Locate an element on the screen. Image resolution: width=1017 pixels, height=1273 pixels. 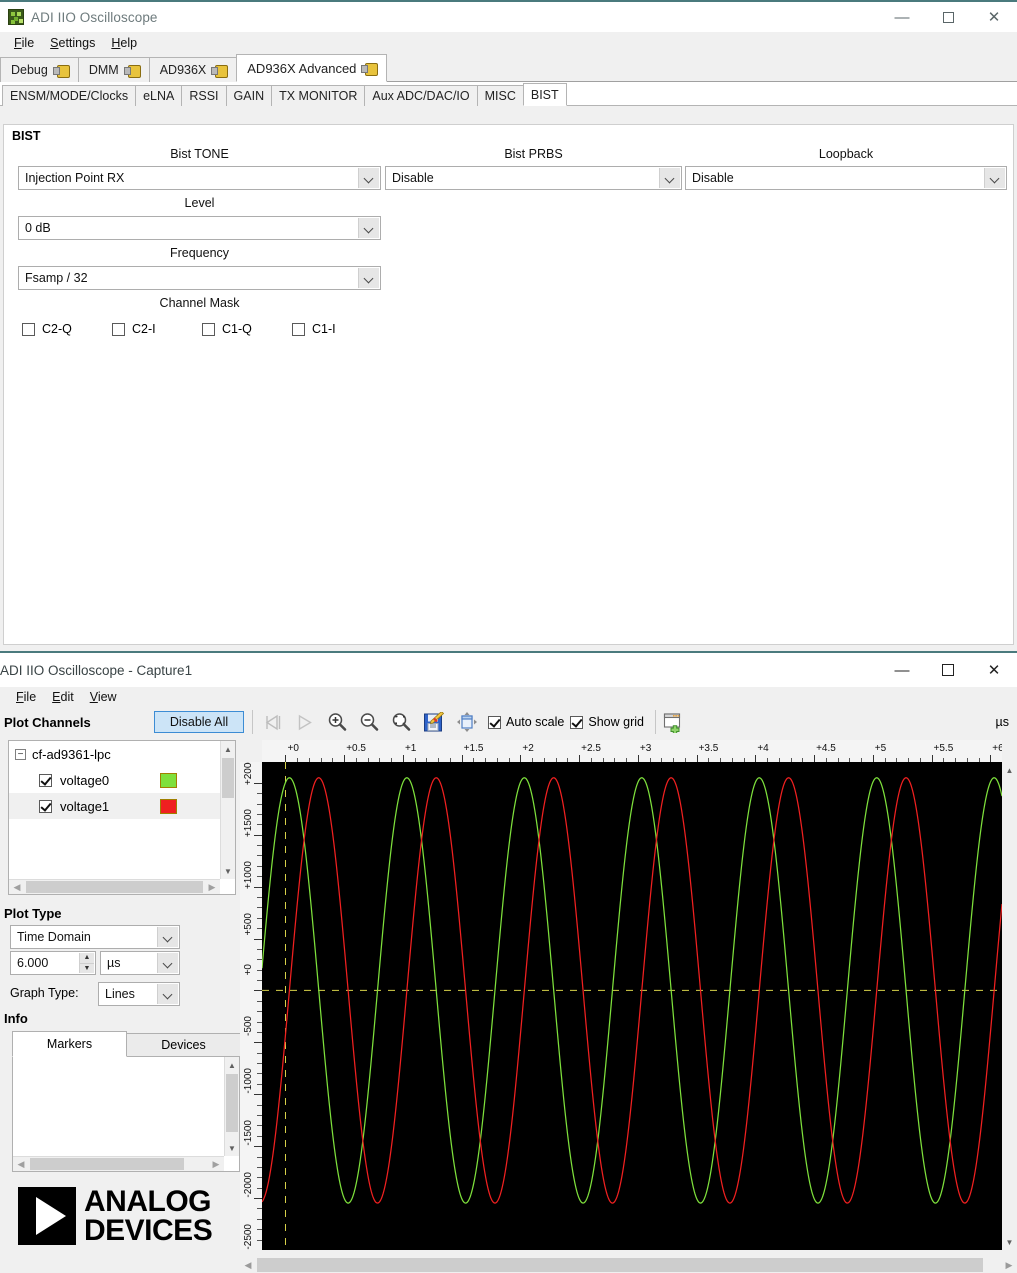
fullscreen-toggle-icon is located at coordinates (467, 722).